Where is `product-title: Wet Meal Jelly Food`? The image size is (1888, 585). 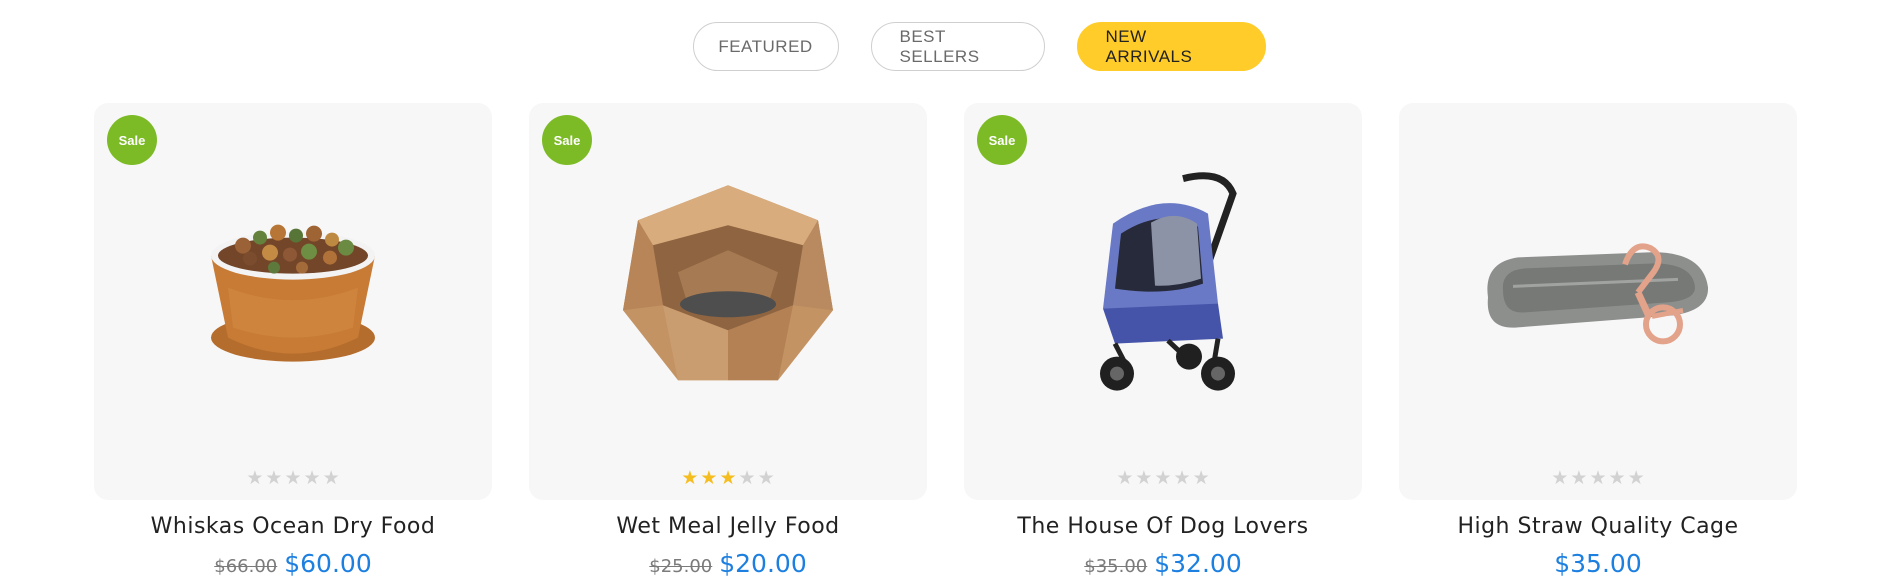 product-title: Wet Meal Jelly Food is located at coordinates (727, 526).